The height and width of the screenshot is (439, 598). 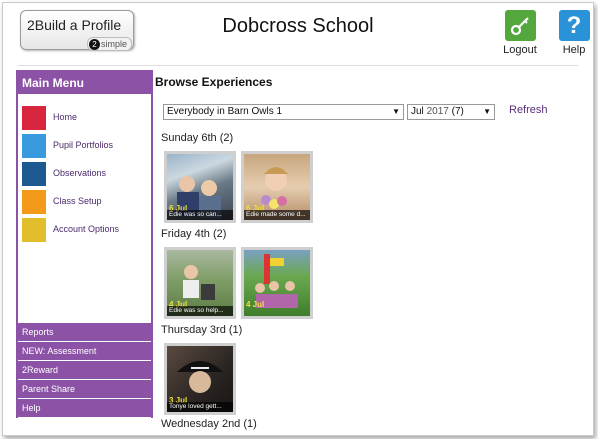 What do you see at coordinates (528, 110) in the screenshot?
I see `refresh-link: Refresh` at bounding box center [528, 110].